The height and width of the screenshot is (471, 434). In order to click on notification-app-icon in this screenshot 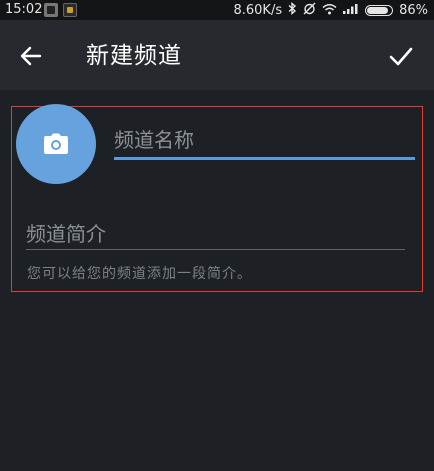, I will do `click(51, 10)`.